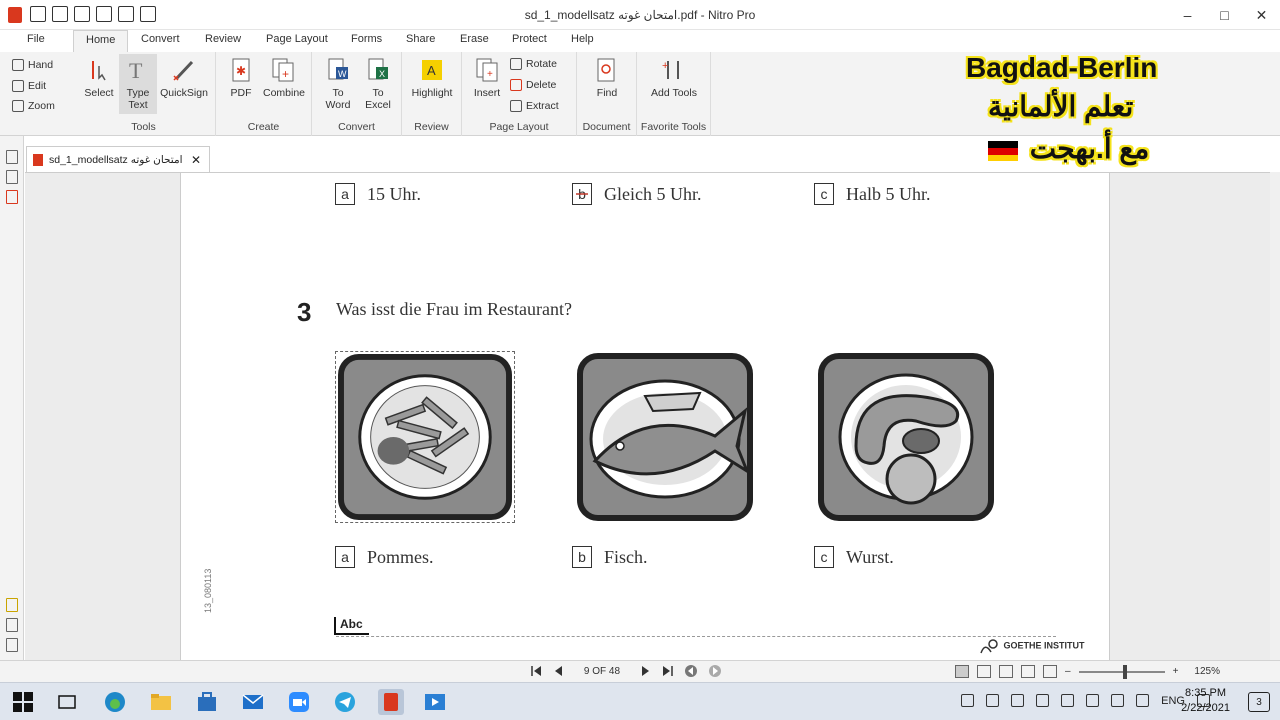  What do you see at coordinates (602, 671) in the screenshot?
I see `page-indicator: 9 OF 48` at bounding box center [602, 671].